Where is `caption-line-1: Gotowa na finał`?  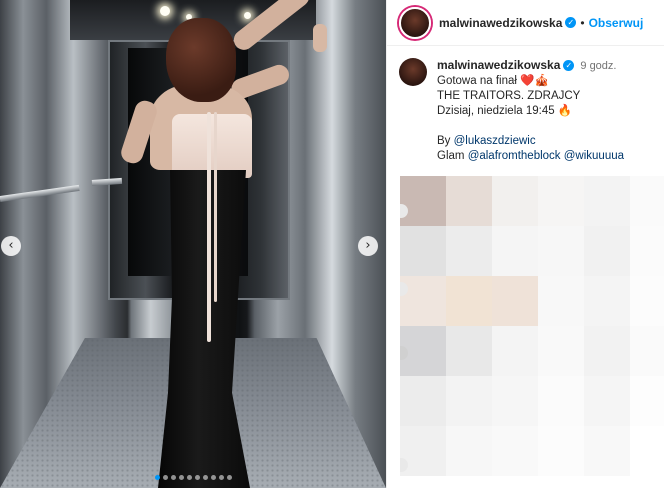 caption-line-1: Gotowa na finał is located at coordinates (477, 81).